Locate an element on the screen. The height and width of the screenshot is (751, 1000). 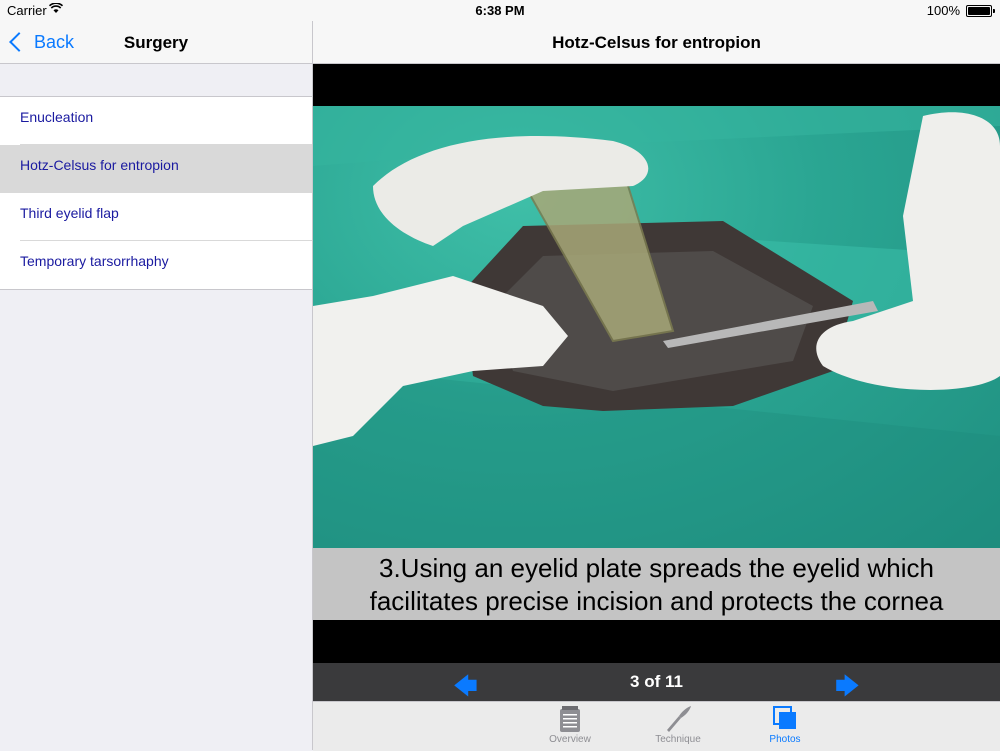
status-bar: Carrier 6:38 PM 100% is located at coordinates (500, 10).